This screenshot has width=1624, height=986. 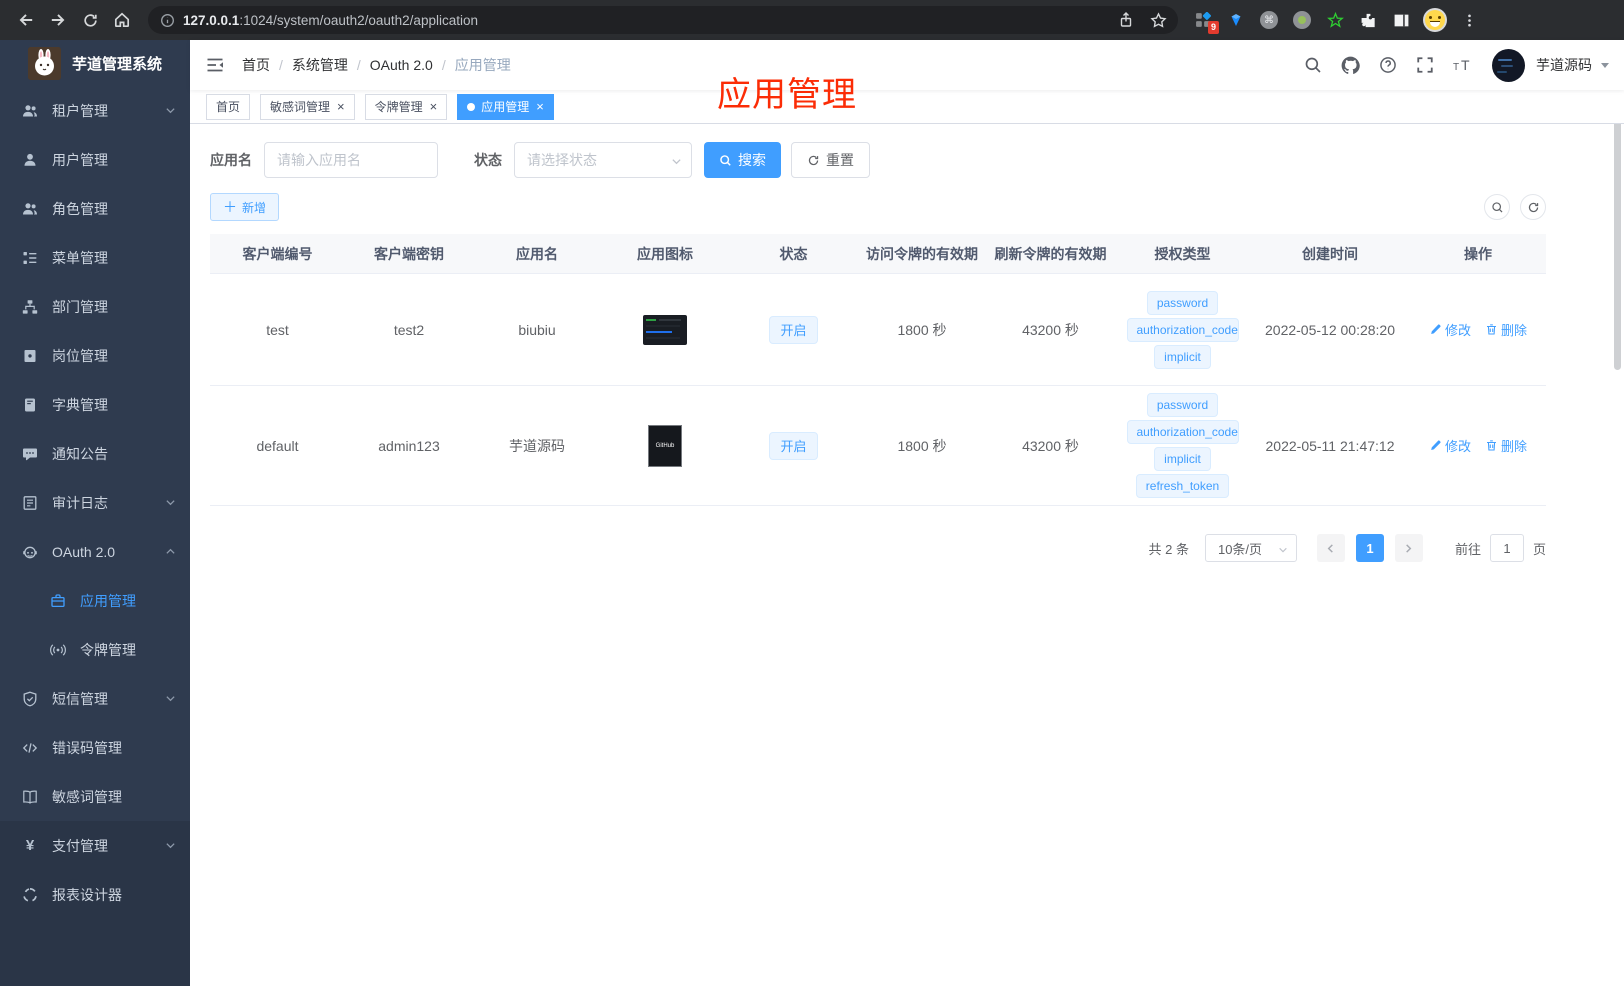 What do you see at coordinates (215, 65) in the screenshot?
I see `collapse-sidebar-icon` at bounding box center [215, 65].